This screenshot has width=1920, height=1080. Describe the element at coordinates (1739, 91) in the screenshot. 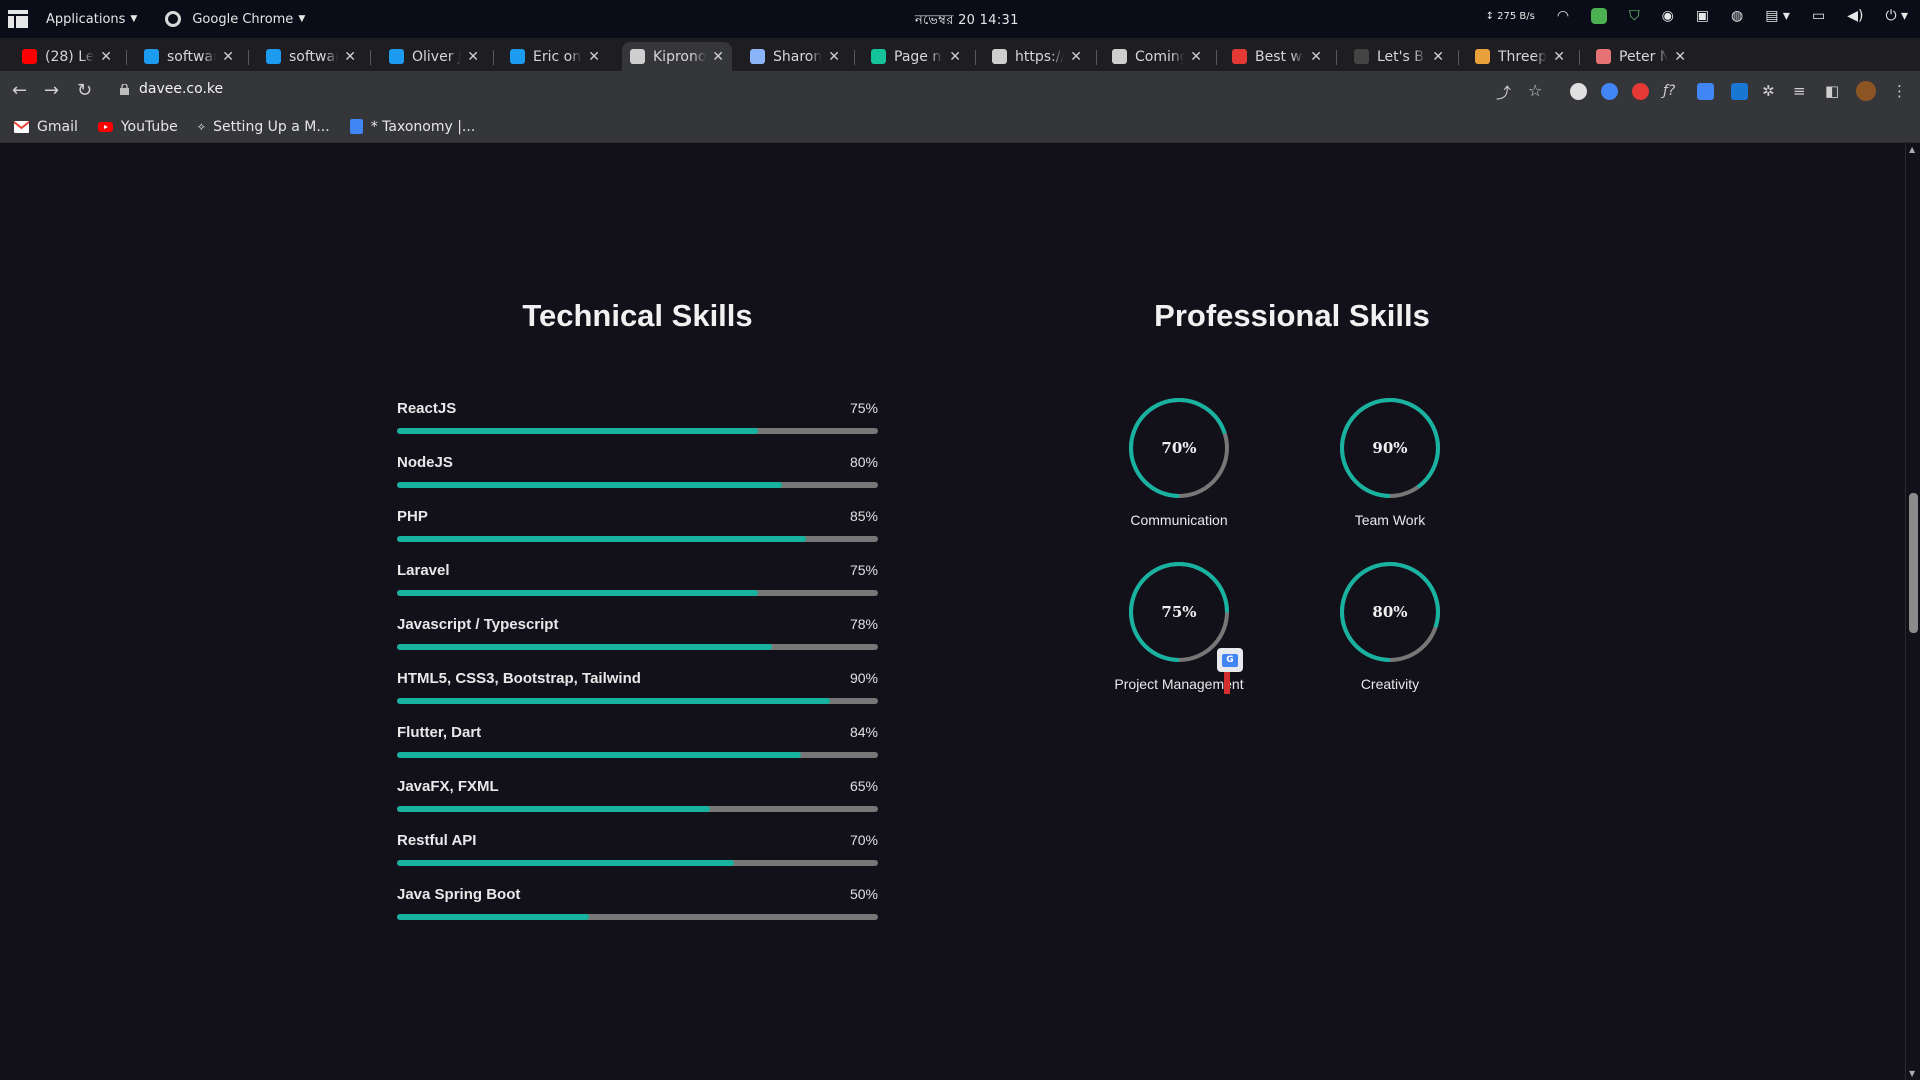

I see `skype-extension-icon` at that location.